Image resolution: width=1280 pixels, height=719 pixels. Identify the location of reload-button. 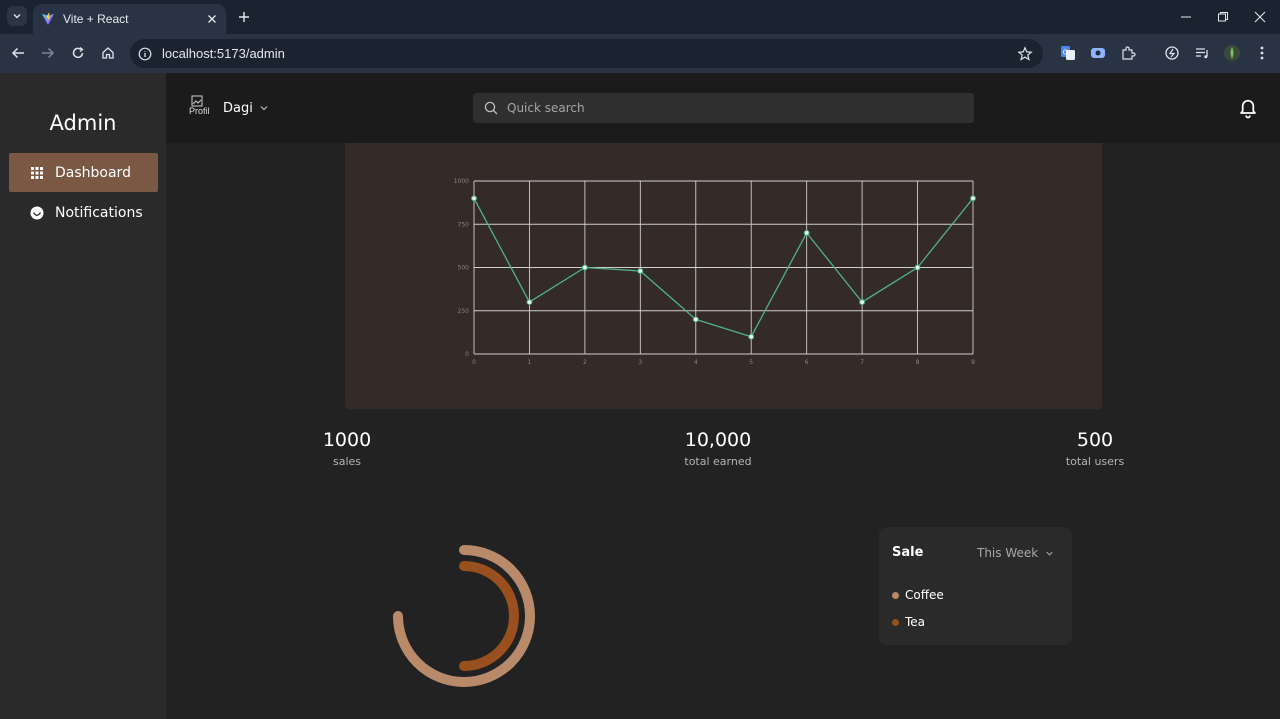
(78, 53).